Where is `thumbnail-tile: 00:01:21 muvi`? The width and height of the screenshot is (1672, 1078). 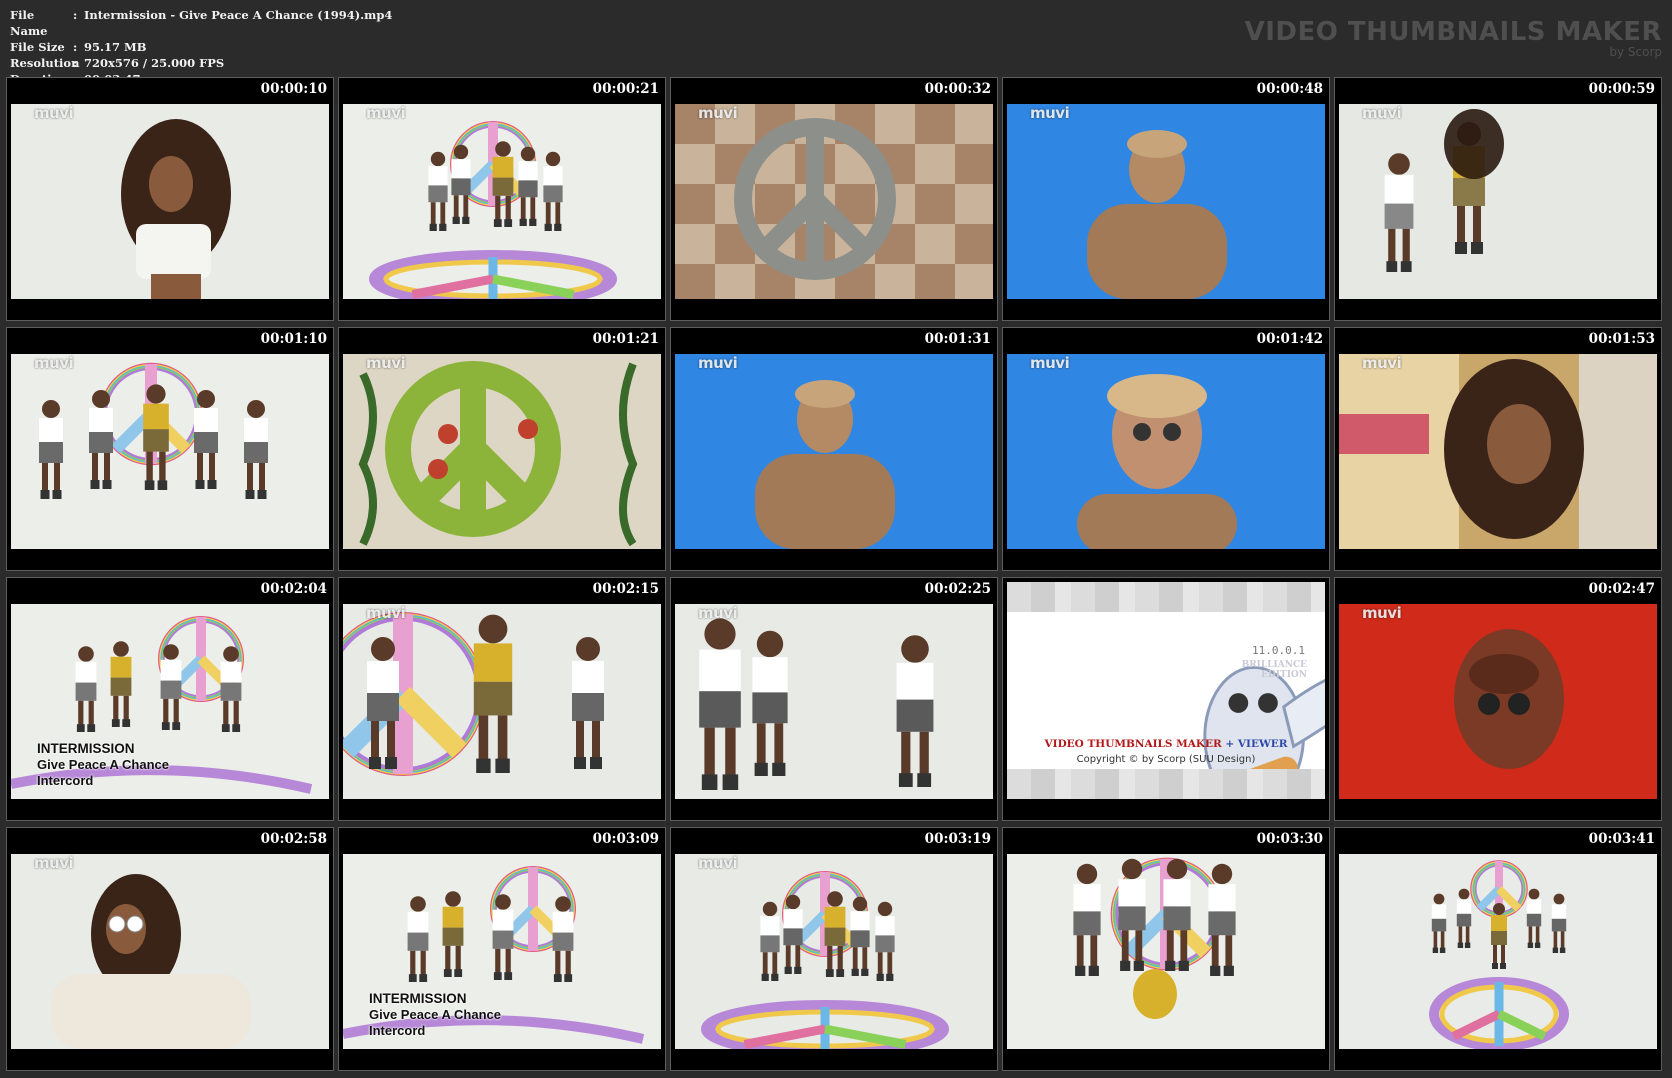 thumbnail-tile: 00:01:21 muvi is located at coordinates (502, 449).